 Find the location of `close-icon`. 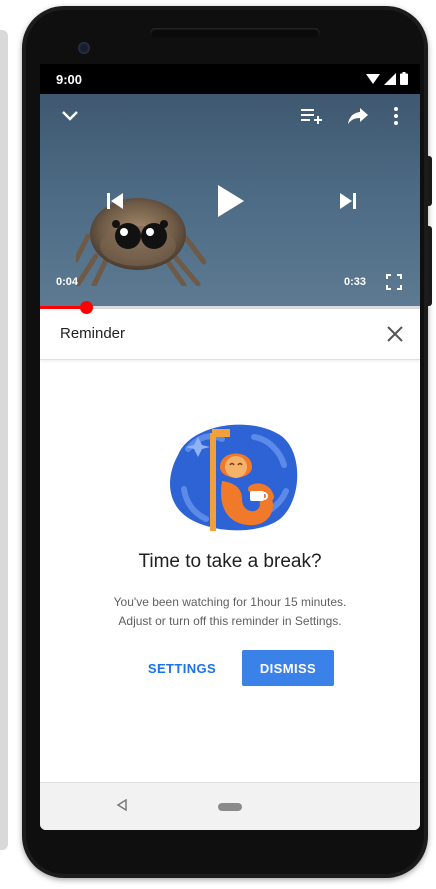

close-icon is located at coordinates (395, 334).